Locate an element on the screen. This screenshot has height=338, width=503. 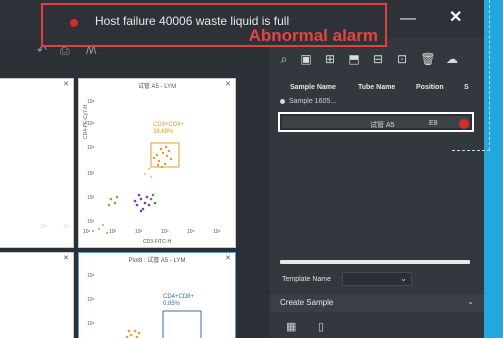
create-sample-bar: Create Sample ⌄ is located at coordinates (377, 303).